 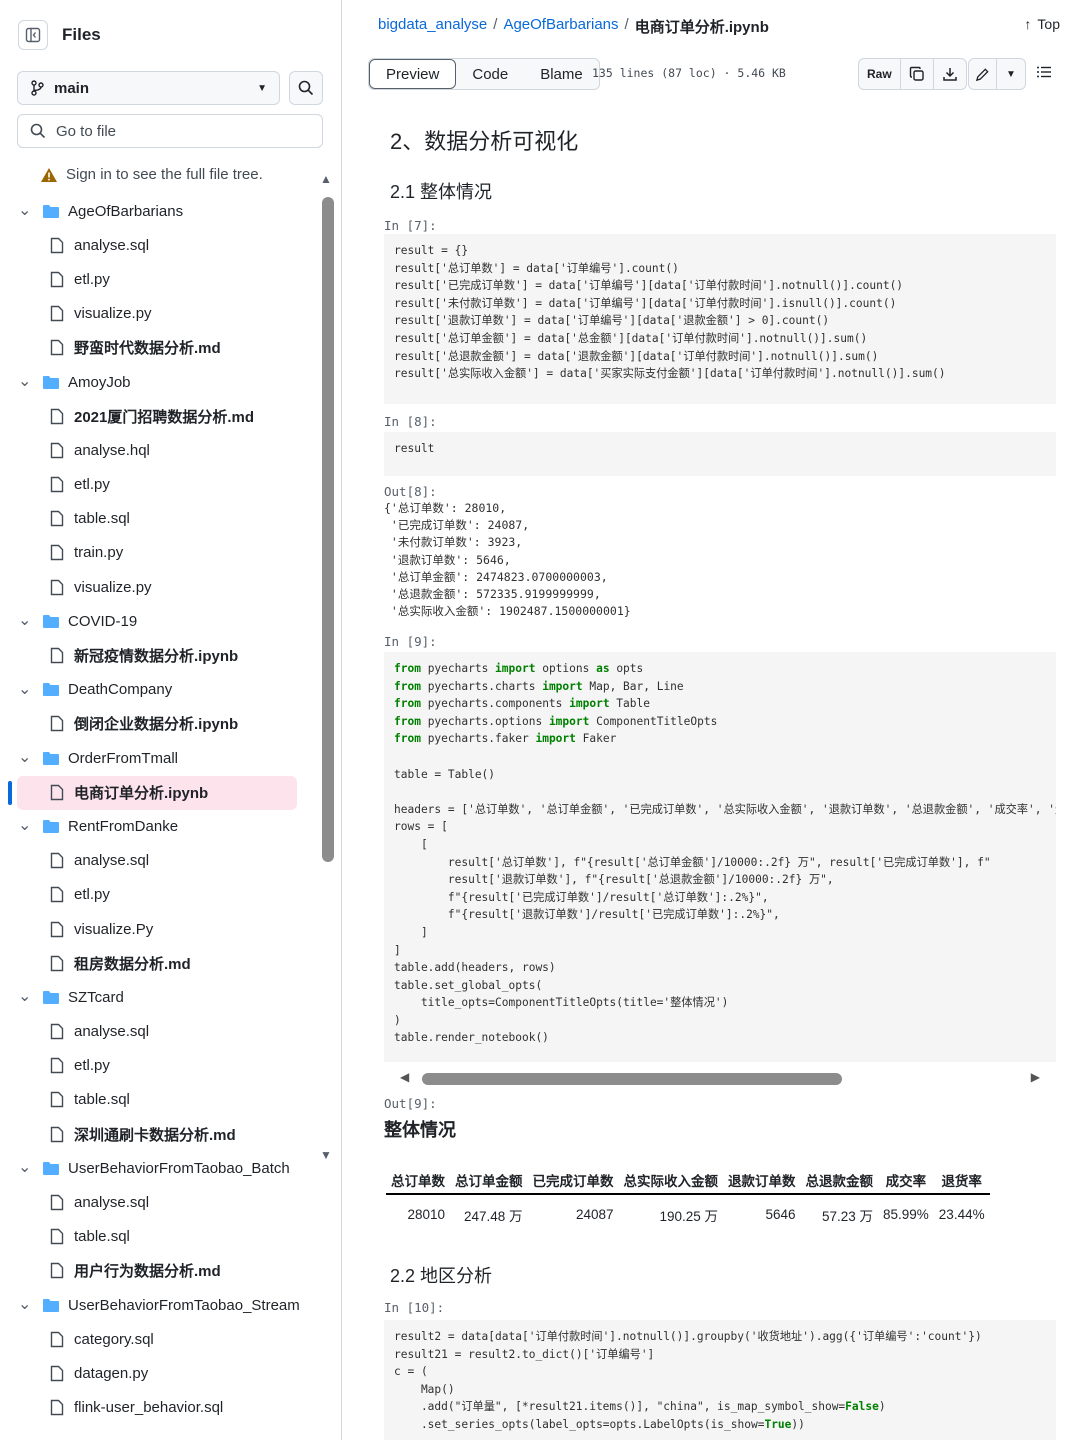 What do you see at coordinates (170, 131) in the screenshot?
I see `go-to-file-input: Go to file` at bounding box center [170, 131].